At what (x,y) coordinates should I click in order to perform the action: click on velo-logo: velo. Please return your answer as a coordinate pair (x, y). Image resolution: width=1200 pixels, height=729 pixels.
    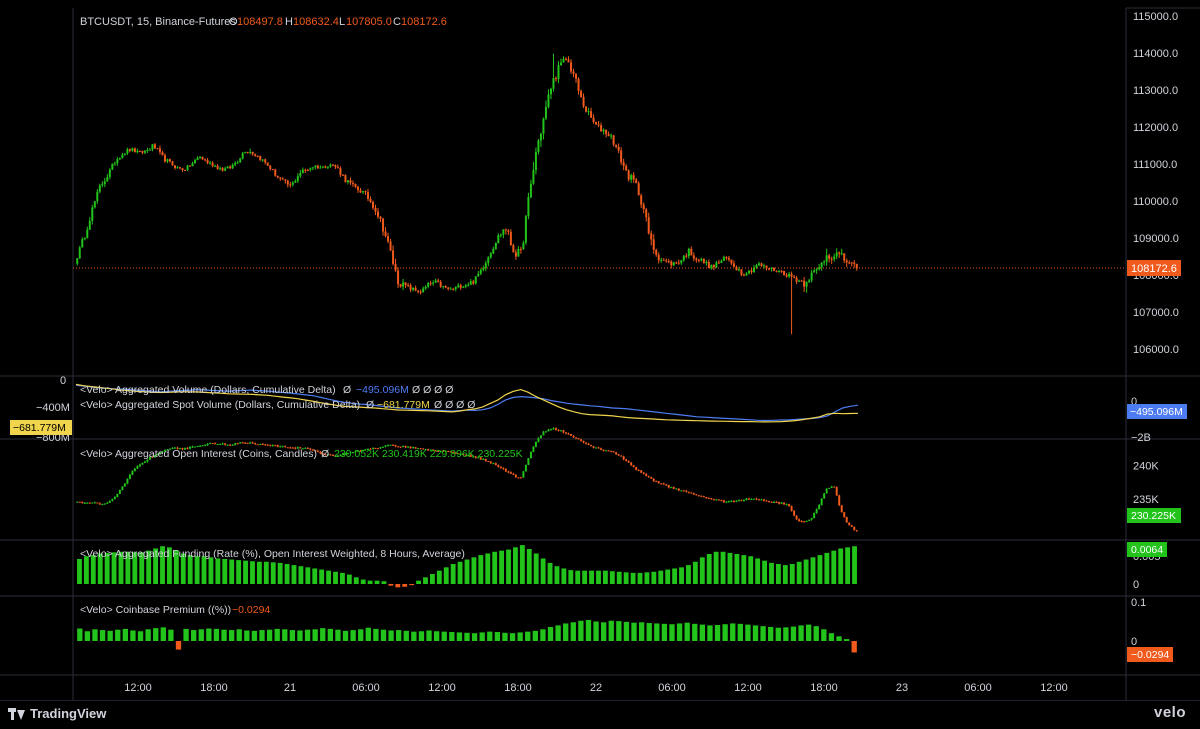
    Looking at the image, I should click on (1170, 712).